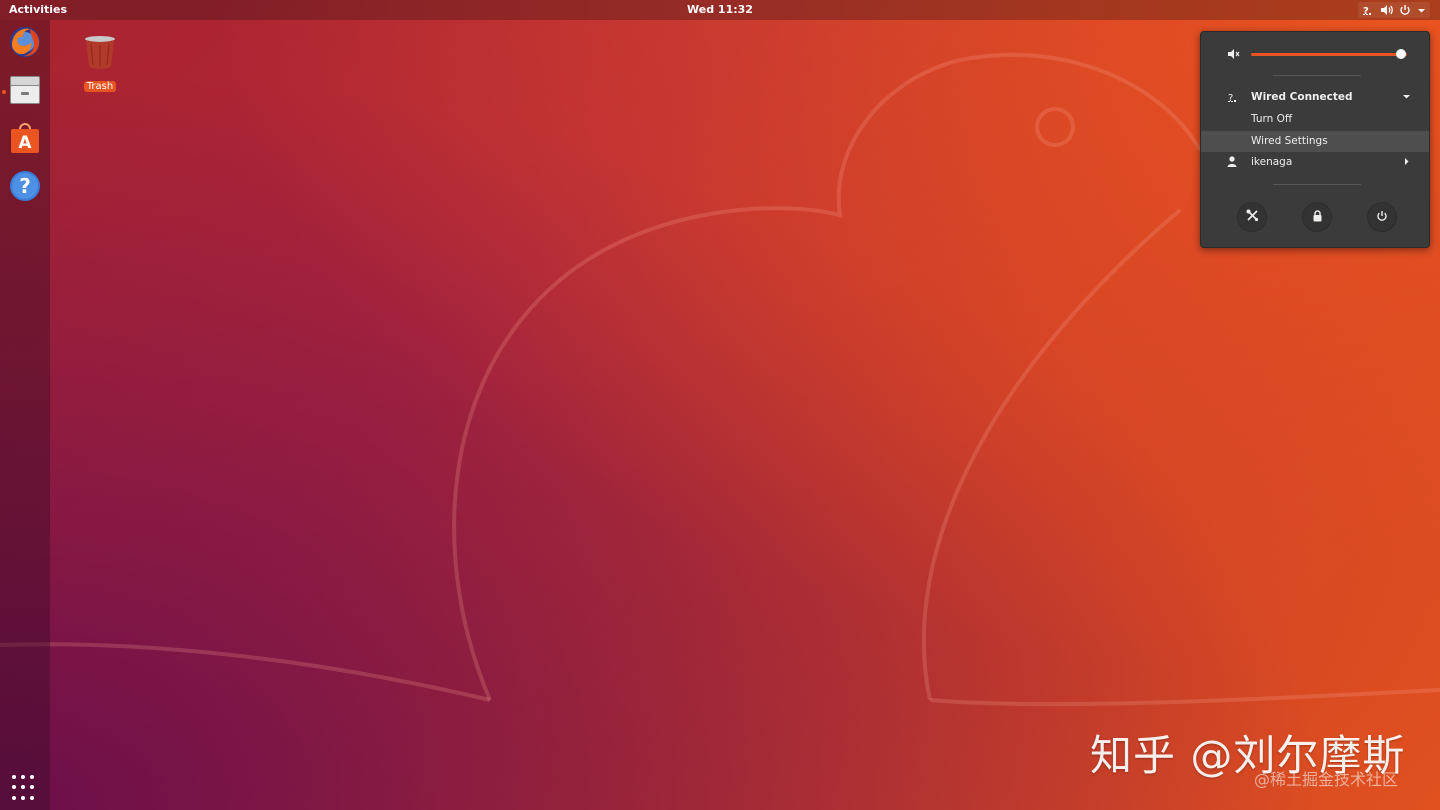  Describe the element at coordinates (1326, 779) in the screenshot. I see `watermark-juejin: @稀土掘金技术社区` at that location.